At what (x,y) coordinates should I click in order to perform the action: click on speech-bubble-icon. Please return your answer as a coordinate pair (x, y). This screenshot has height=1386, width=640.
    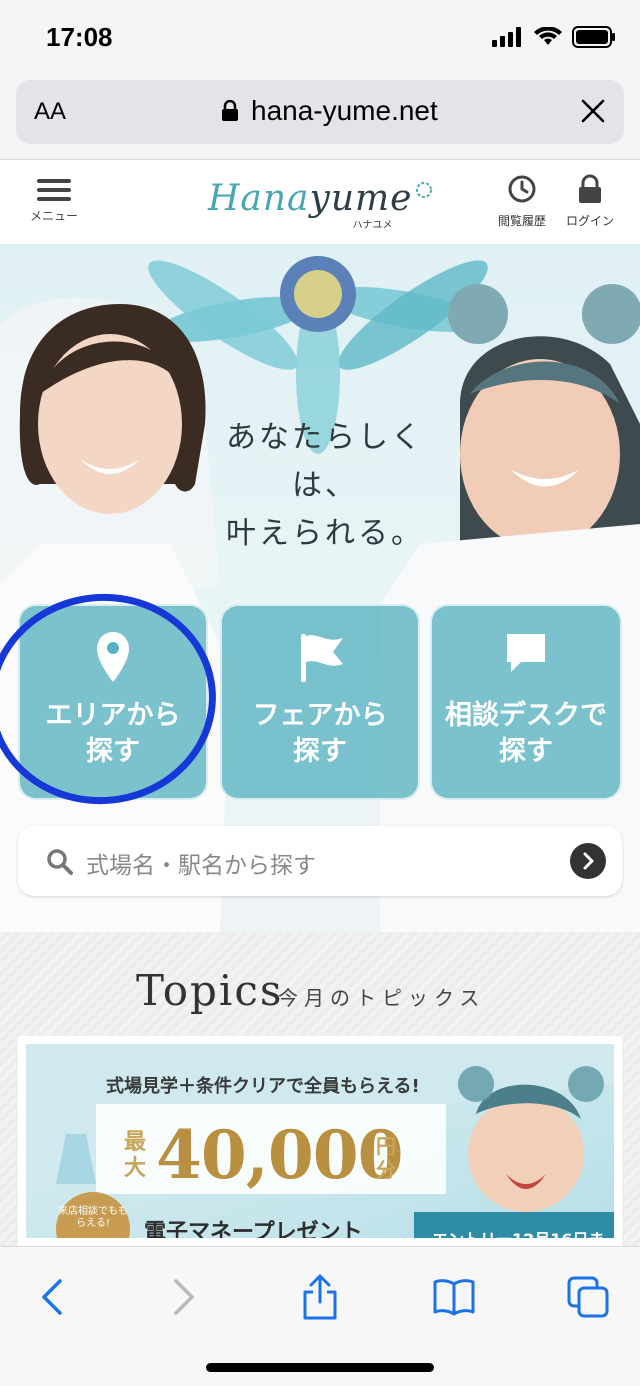
    Looking at the image, I should click on (526, 653).